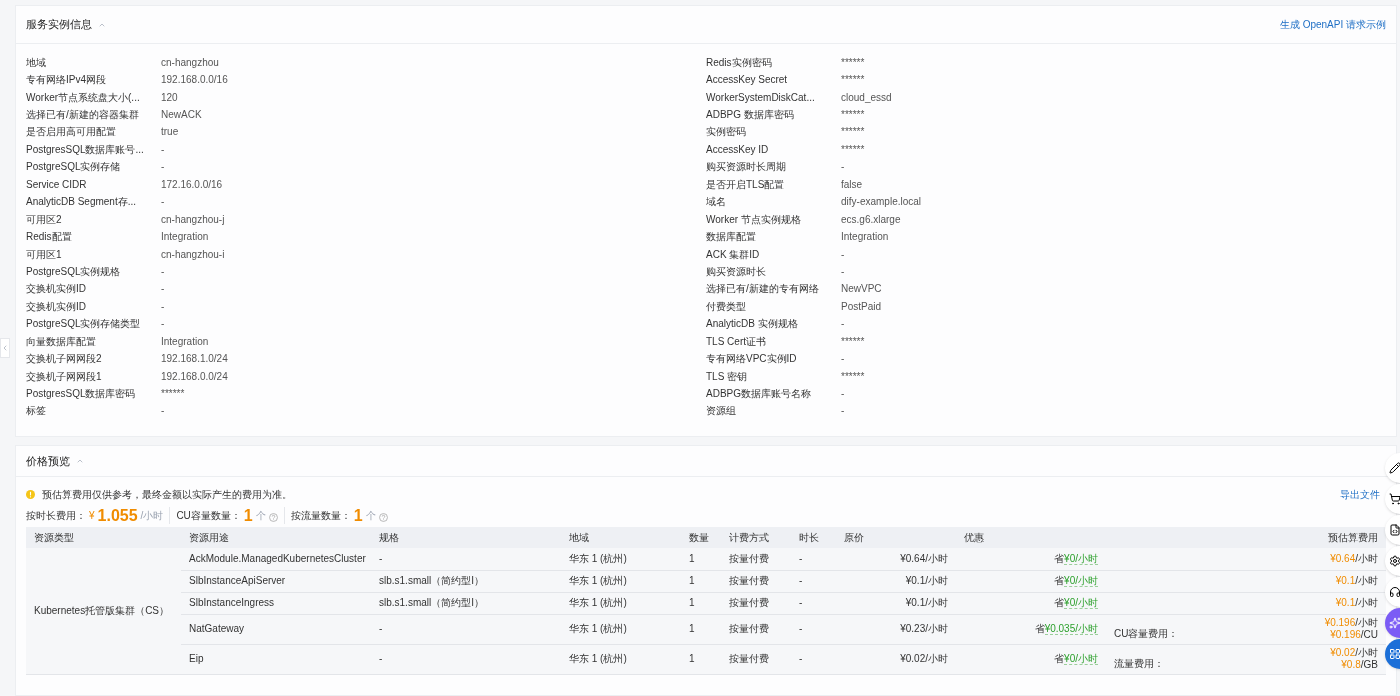  What do you see at coordinates (117, 515) in the screenshot?
I see `summary-amount: 1.055` at bounding box center [117, 515].